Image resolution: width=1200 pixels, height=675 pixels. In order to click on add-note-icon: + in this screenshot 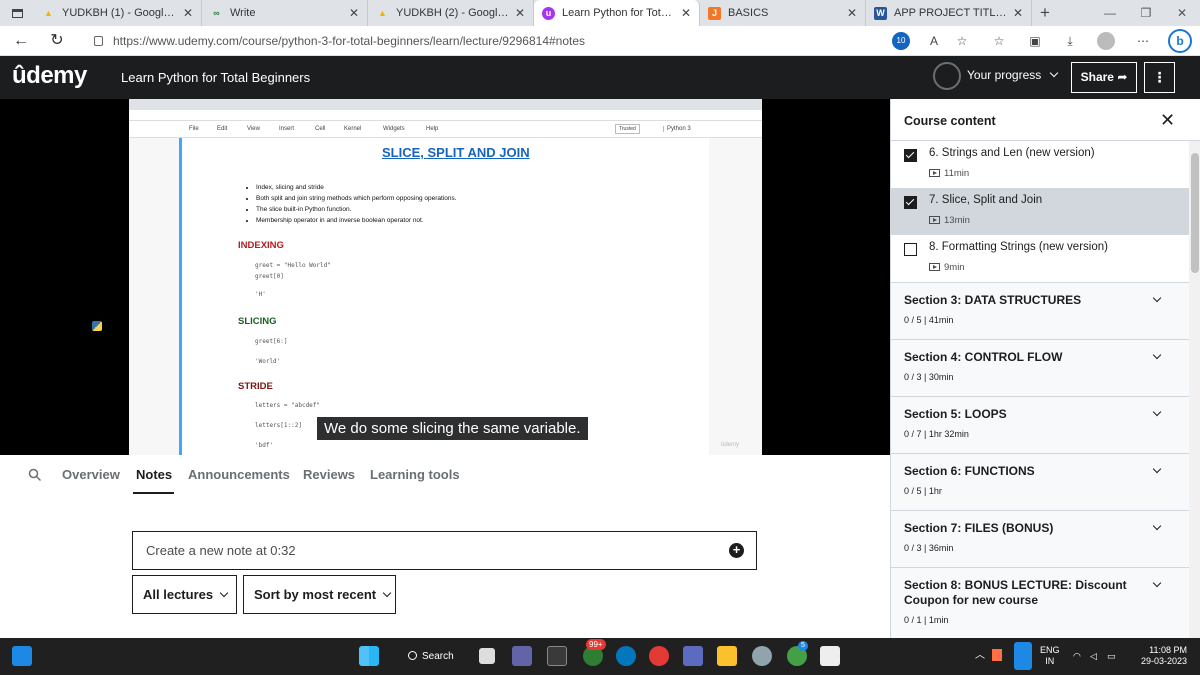, I will do `click(736, 550)`.